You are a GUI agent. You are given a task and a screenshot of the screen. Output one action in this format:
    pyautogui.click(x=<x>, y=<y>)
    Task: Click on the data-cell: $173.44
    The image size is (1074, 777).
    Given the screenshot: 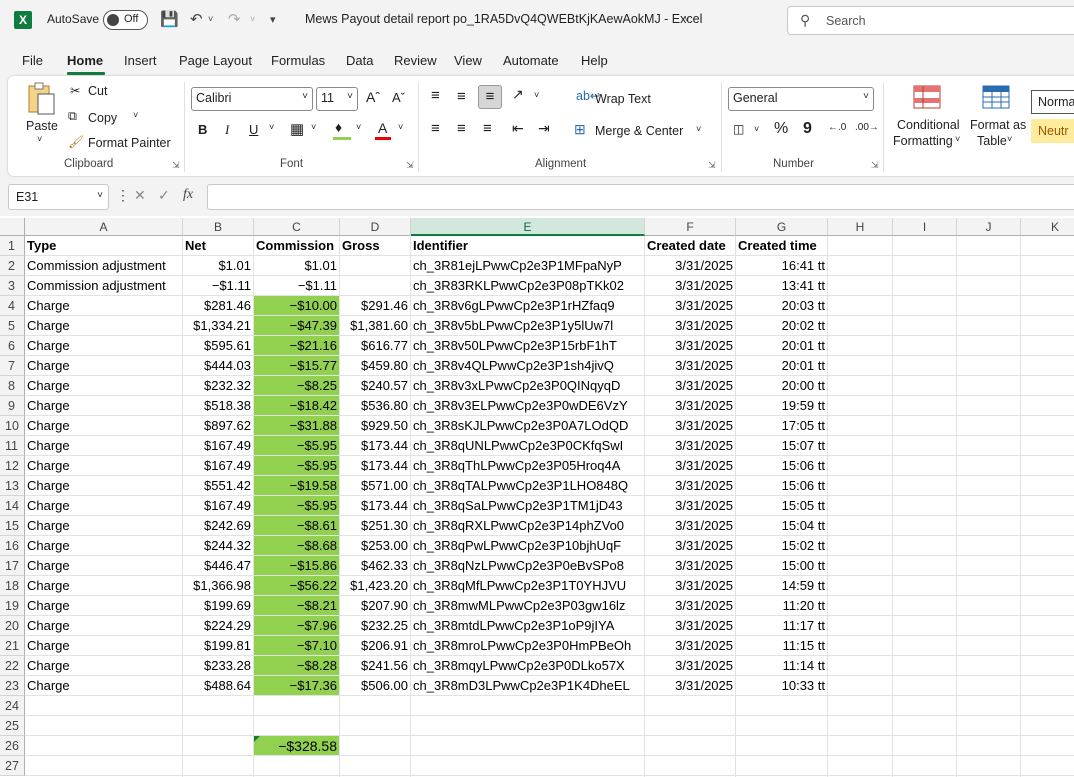 What is the action you would take?
    pyautogui.click(x=375, y=466)
    